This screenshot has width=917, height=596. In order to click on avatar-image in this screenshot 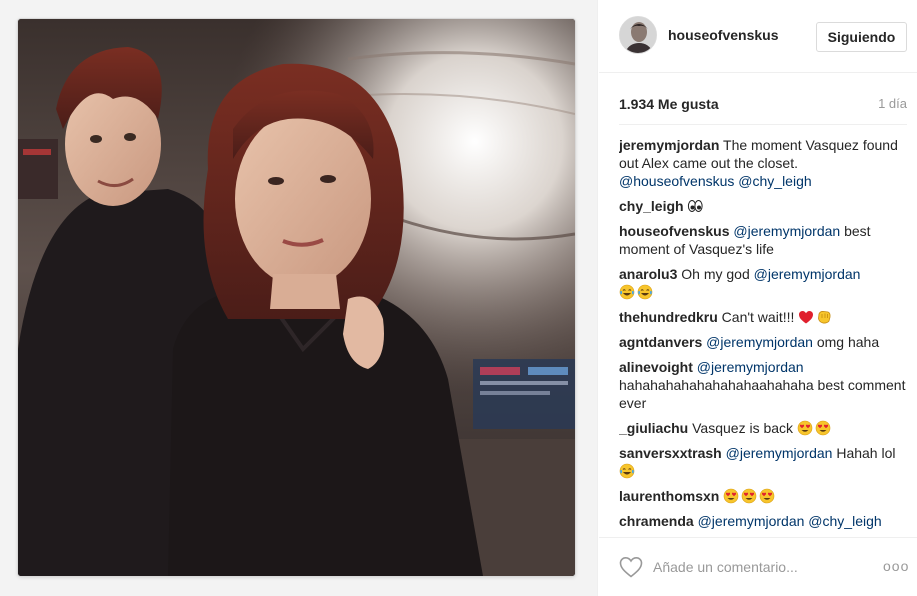, I will do `click(638, 35)`.